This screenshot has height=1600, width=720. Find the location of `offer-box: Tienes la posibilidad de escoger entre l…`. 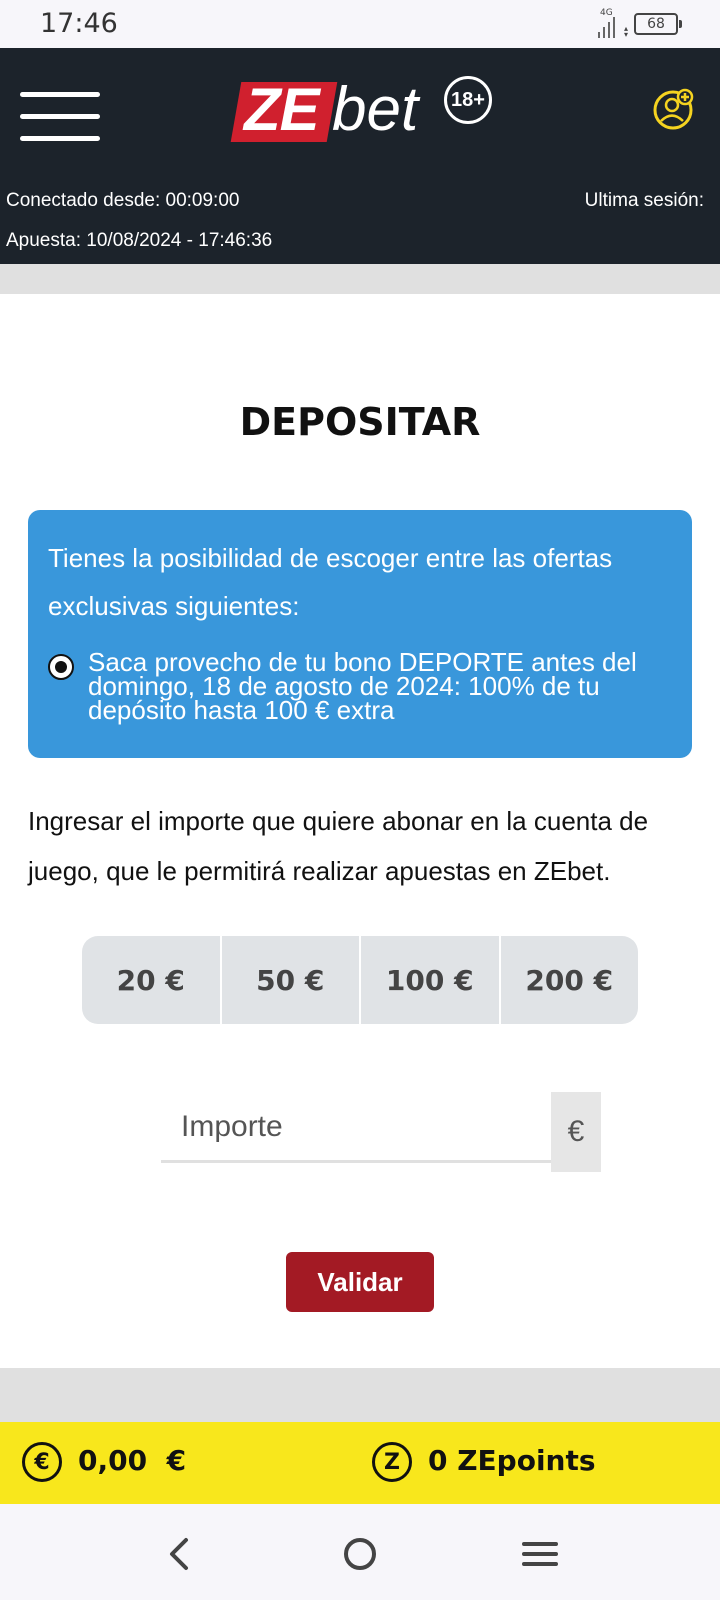

offer-box: Tienes la posibilidad de escoger entre l… is located at coordinates (360, 634).